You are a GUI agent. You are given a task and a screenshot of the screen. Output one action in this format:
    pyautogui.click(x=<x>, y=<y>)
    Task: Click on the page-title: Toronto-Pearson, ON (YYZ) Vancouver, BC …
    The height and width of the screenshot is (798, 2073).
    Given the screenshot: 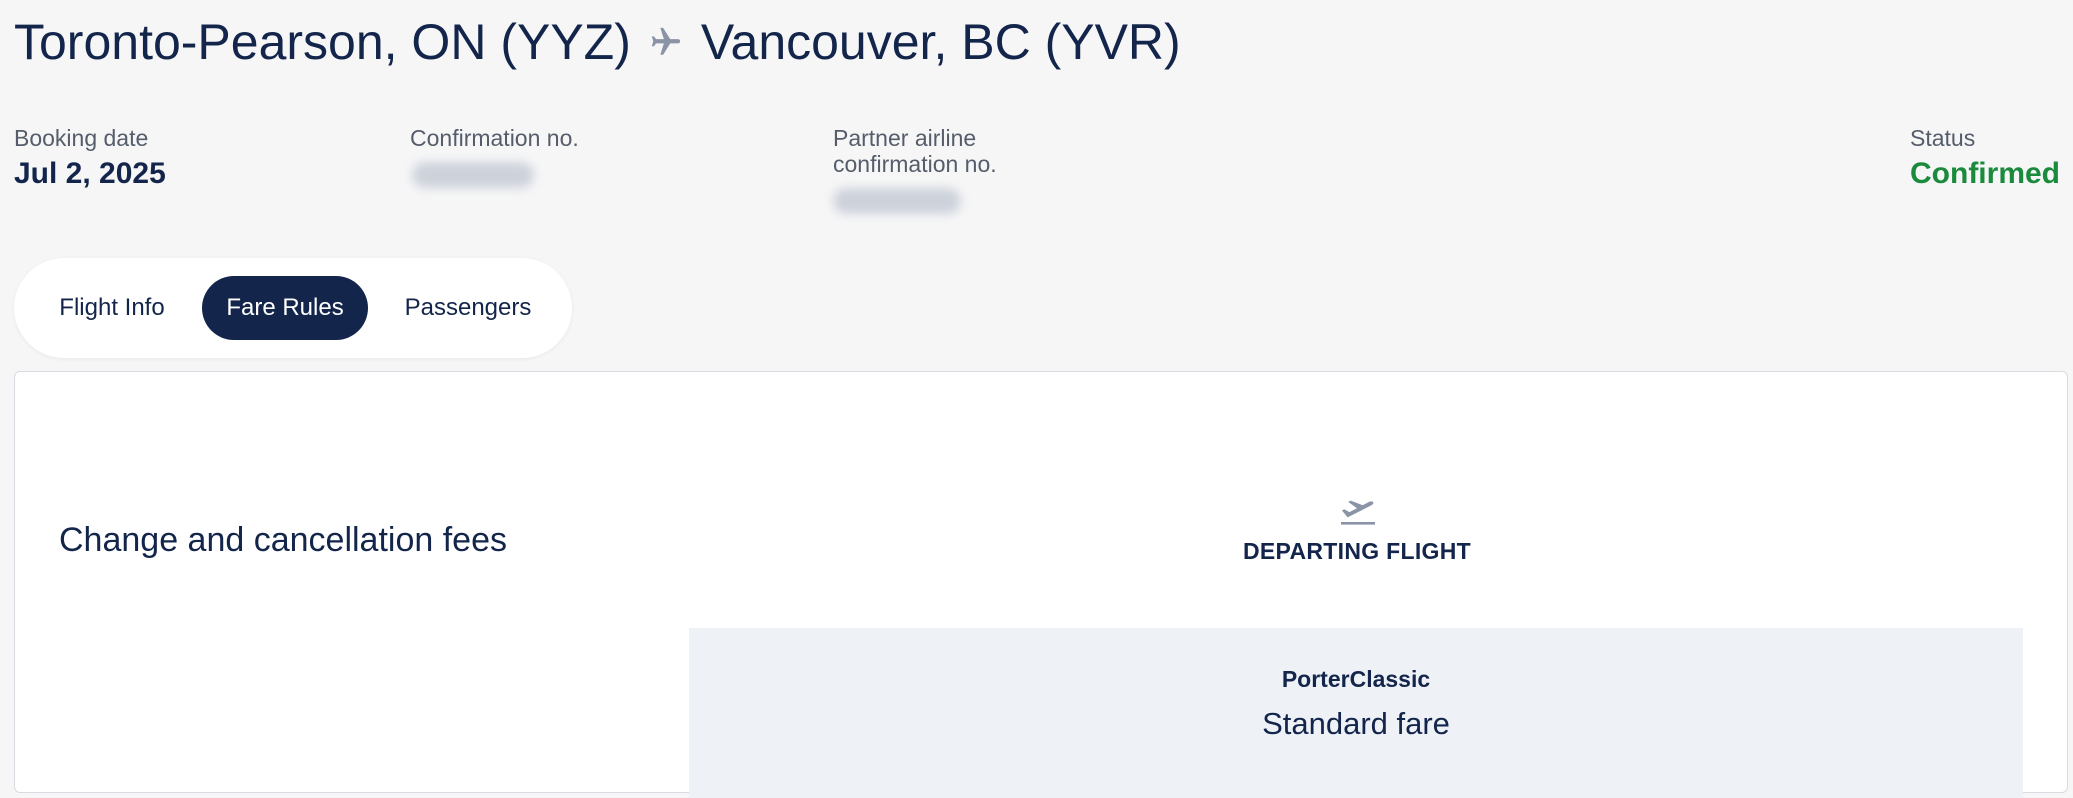 What is the action you would take?
    pyautogui.click(x=597, y=42)
    